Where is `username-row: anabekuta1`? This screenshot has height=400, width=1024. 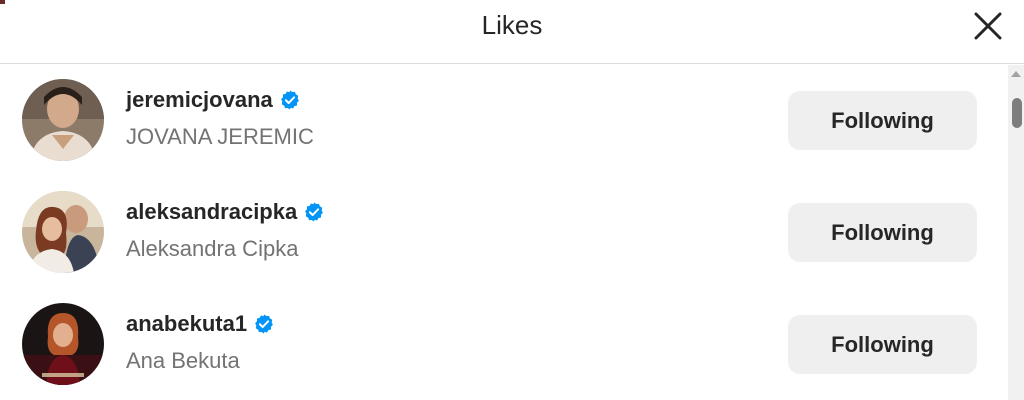
username-row: anabekuta1 is located at coordinates (200, 324).